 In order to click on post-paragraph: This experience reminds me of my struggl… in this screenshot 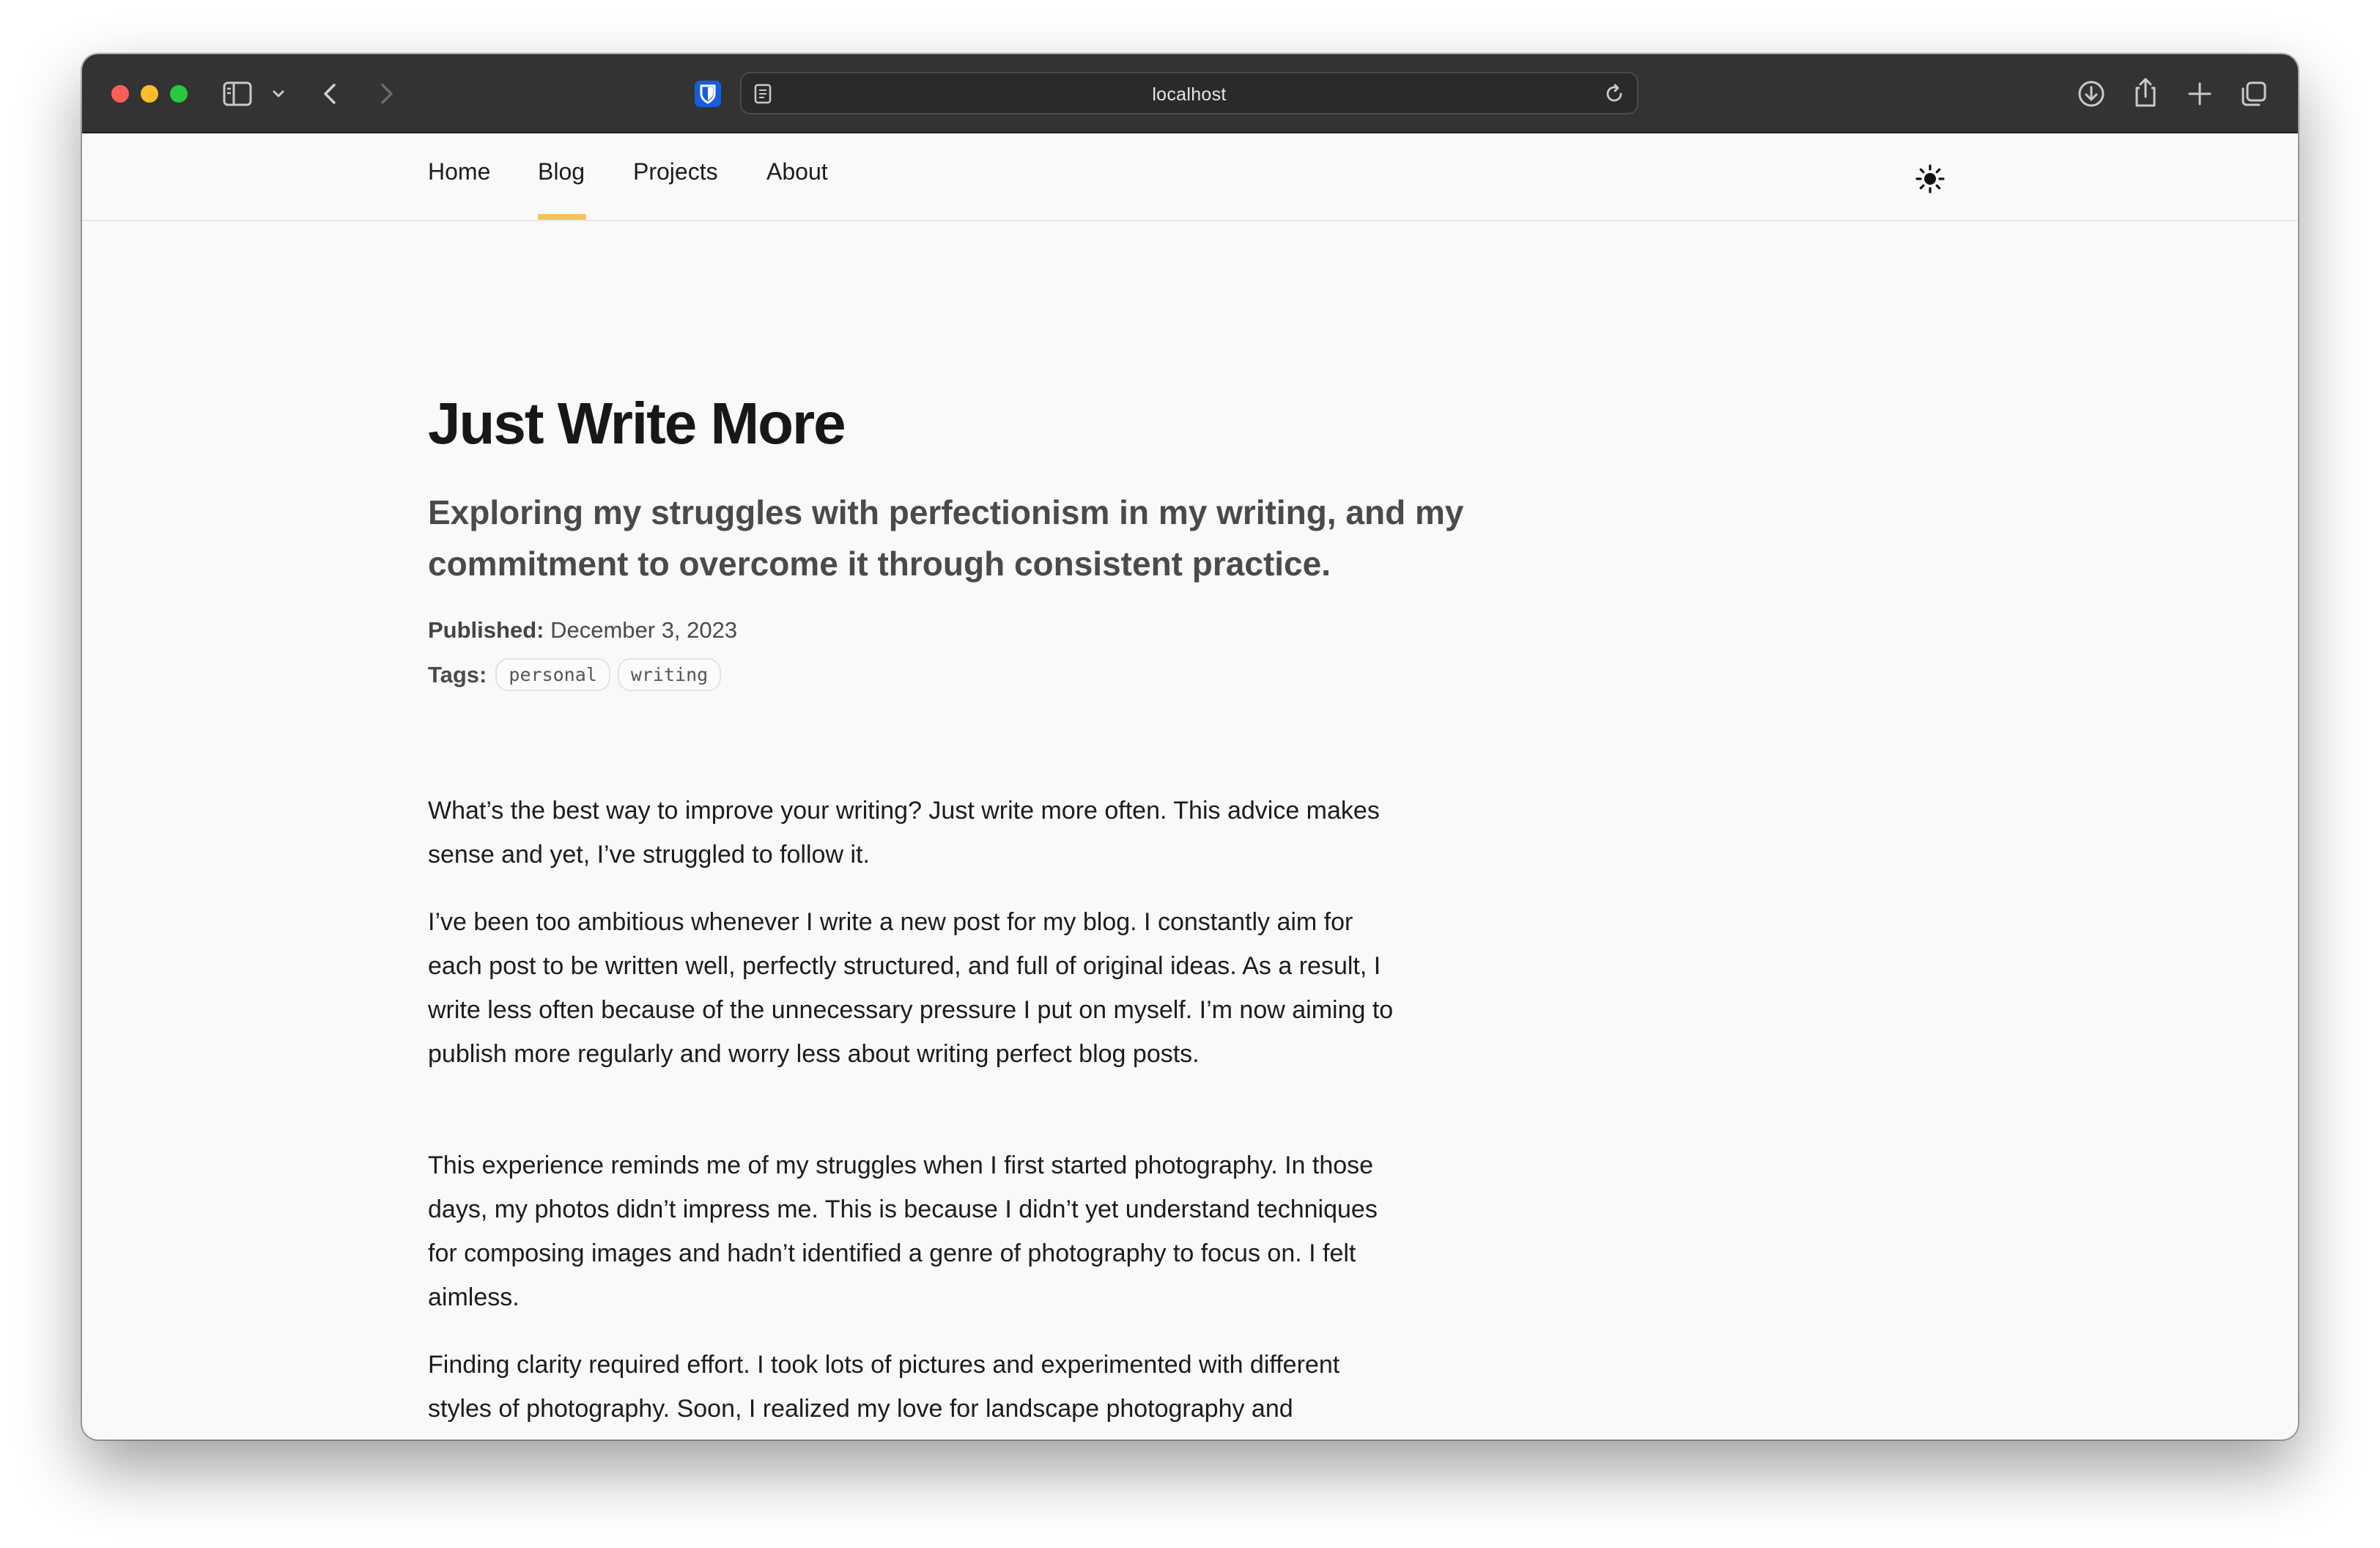, I will do `click(903, 1231)`.